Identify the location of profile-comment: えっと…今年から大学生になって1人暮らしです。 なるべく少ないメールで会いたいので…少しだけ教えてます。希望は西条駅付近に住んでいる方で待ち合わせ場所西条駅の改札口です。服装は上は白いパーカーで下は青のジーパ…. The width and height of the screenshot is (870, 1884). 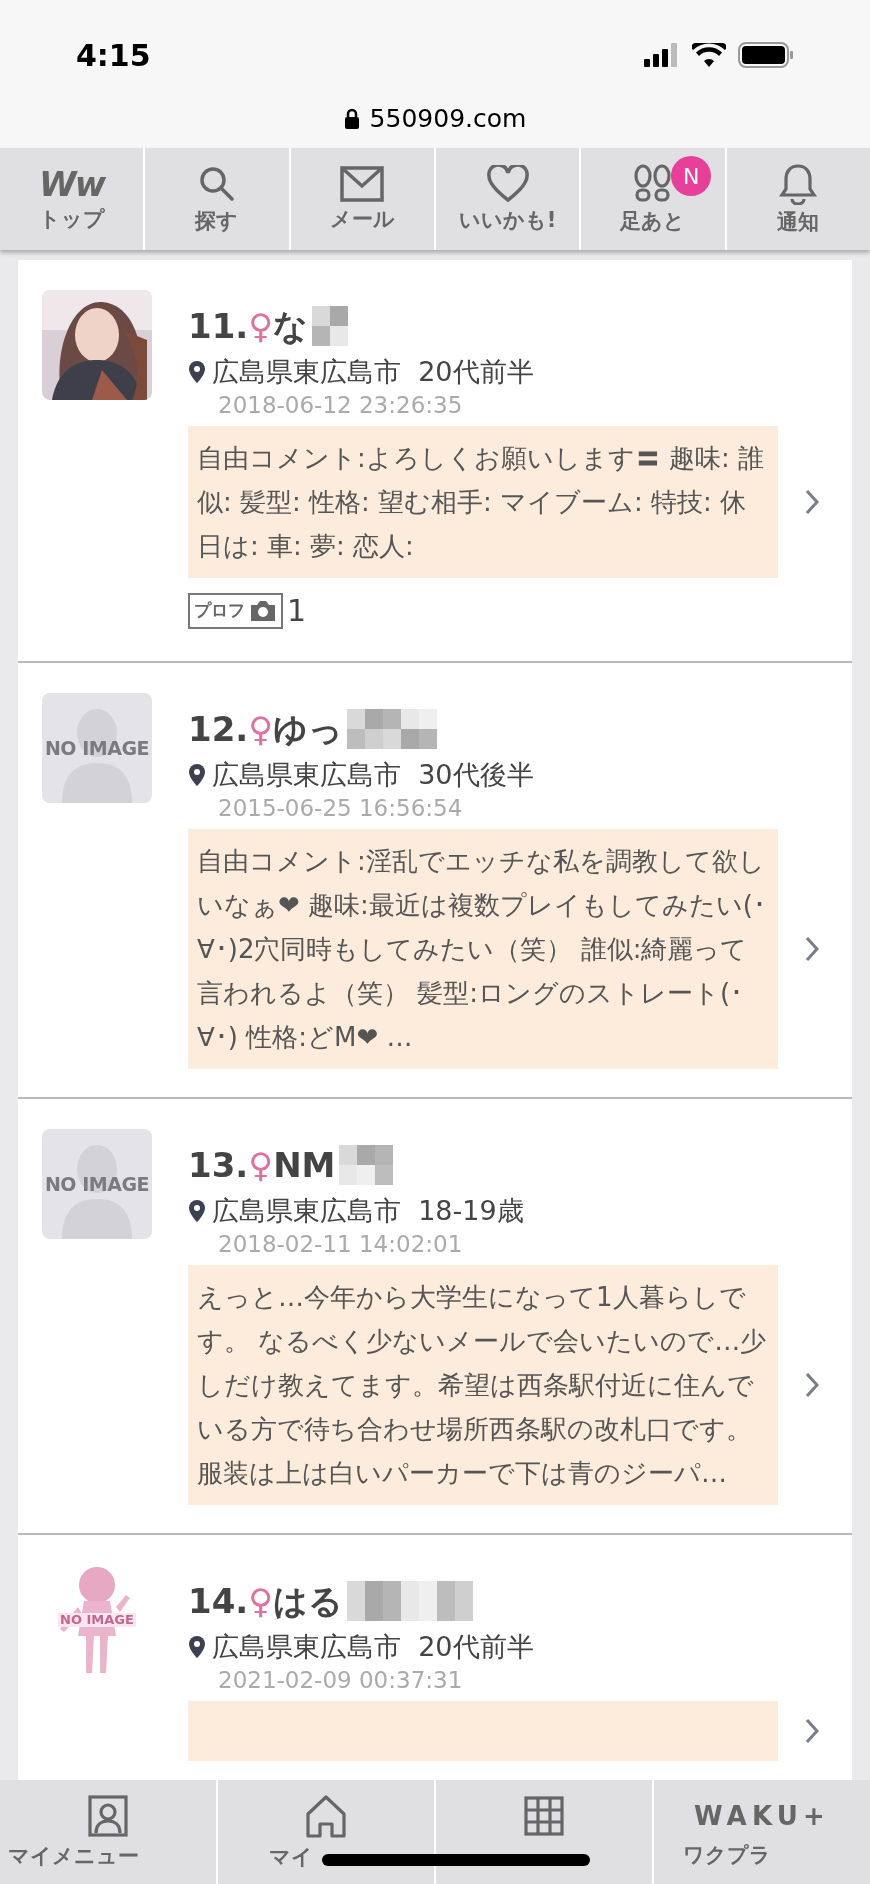
(482, 1385).